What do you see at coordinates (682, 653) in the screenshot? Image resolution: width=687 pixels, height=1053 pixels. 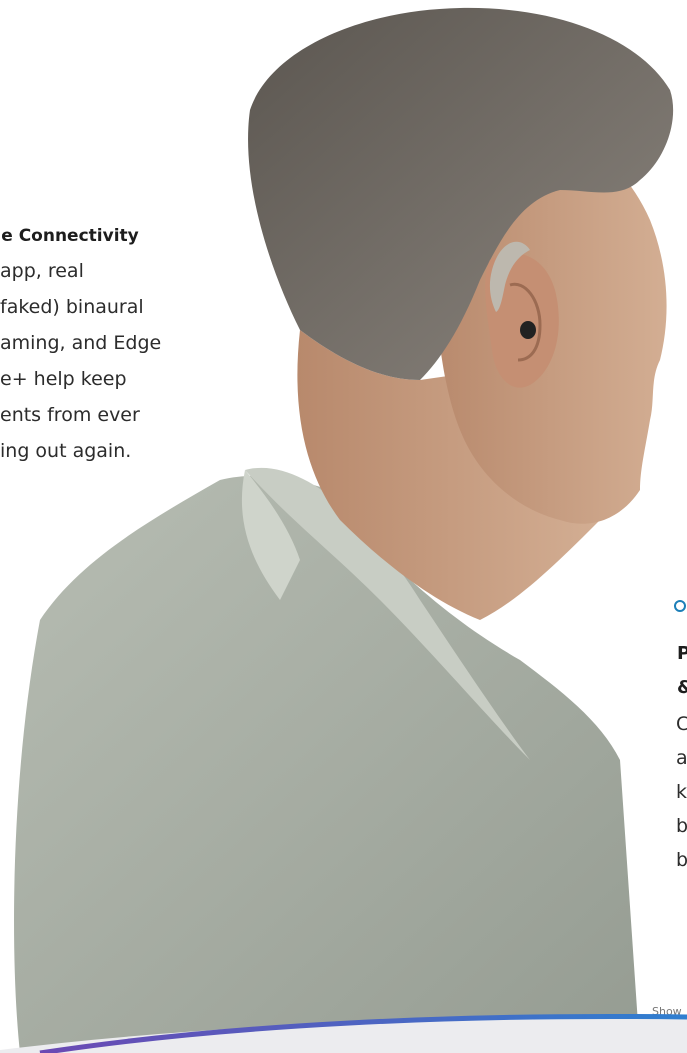 I see `feature-right-title-1: P` at bounding box center [682, 653].